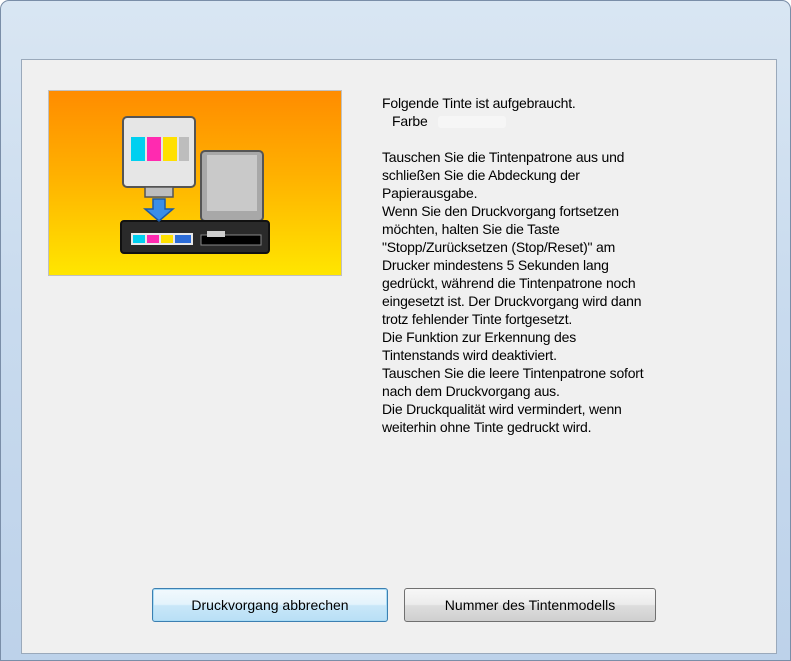 The height and width of the screenshot is (661, 791). What do you see at coordinates (138, 149) in the screenshot?
I see `cartridge-cyan` at bounding box center [138, 149].